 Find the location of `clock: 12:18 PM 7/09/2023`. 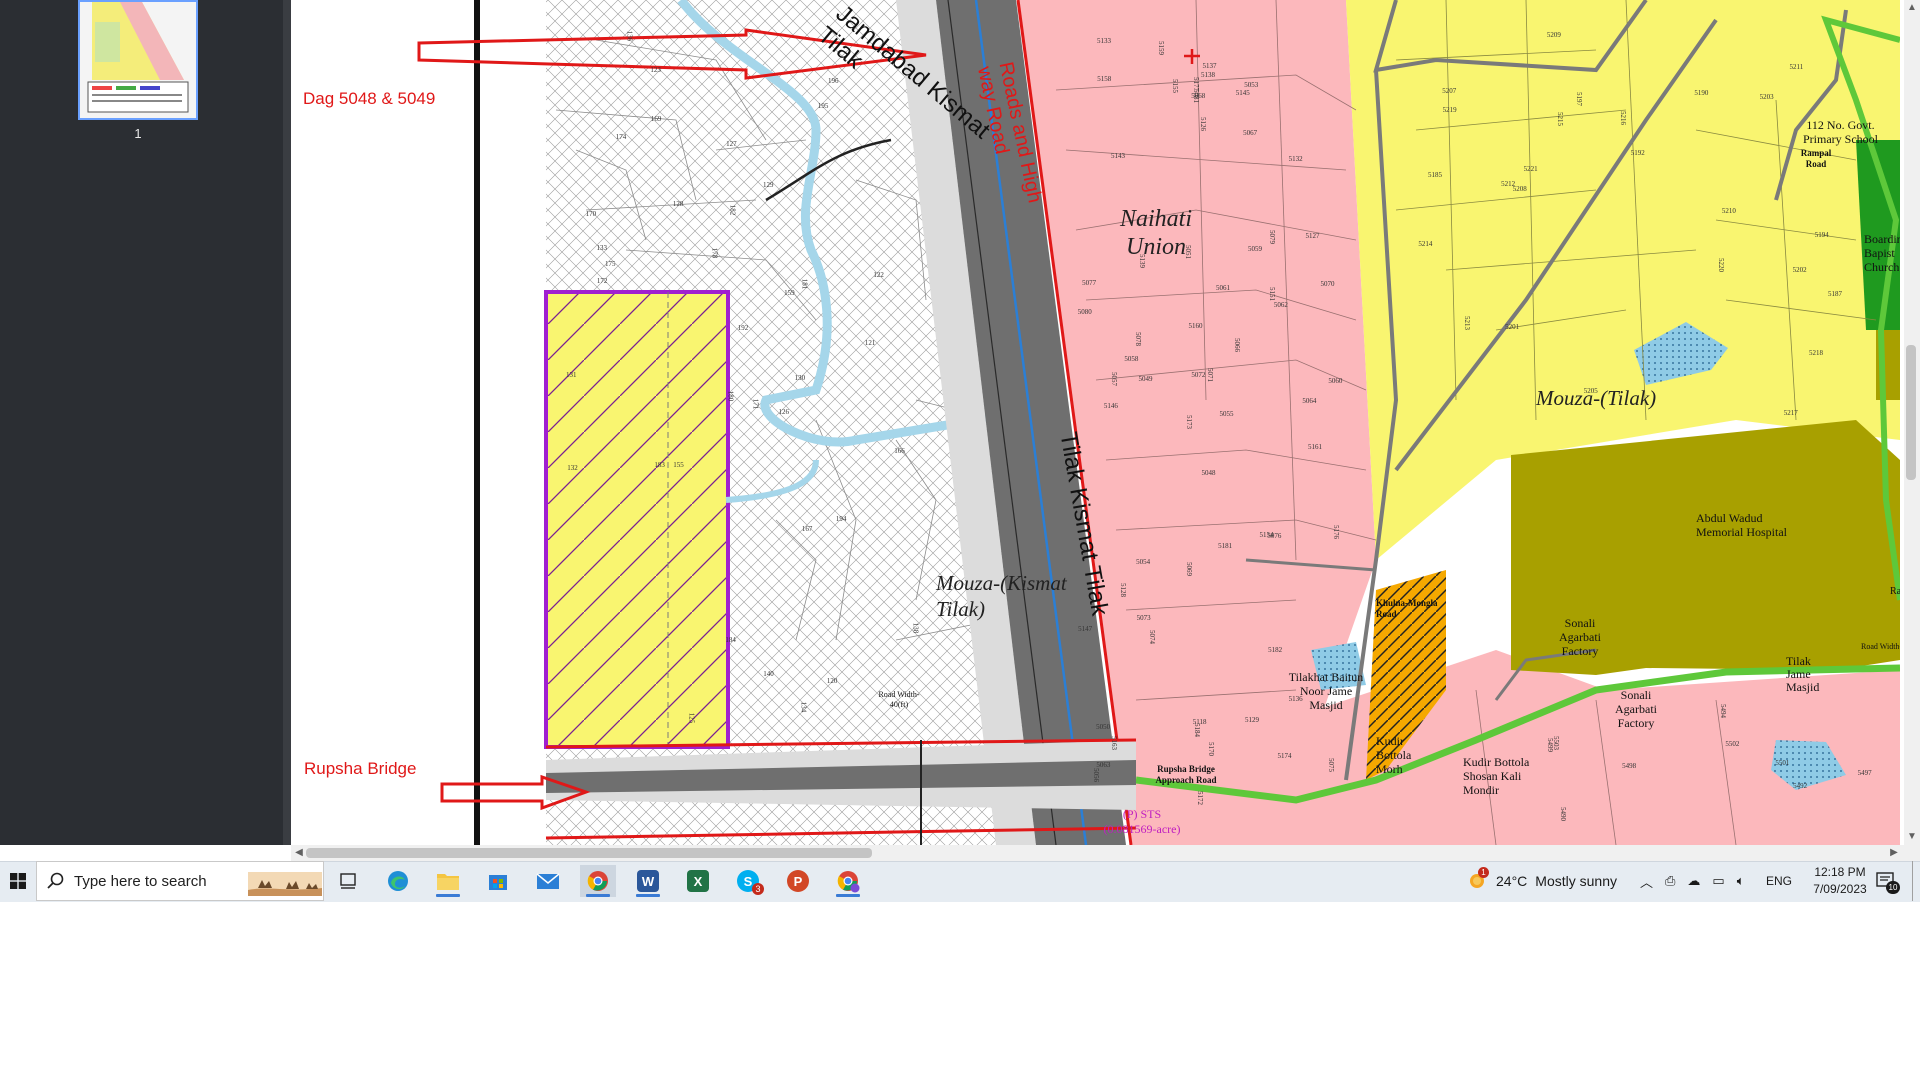

clock: 12:18 PM 7/09/2023 is located at coordinates (1840, 881).